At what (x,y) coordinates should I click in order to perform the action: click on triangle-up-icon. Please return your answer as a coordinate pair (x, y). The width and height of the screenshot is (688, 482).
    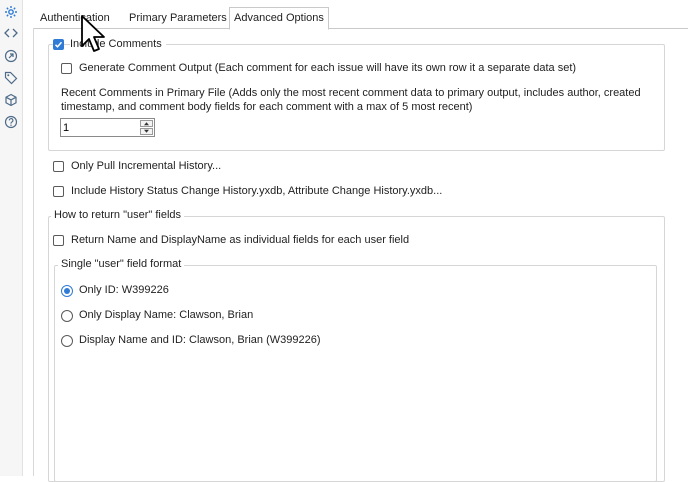
    Looking at the image, I should click on (146, 124).